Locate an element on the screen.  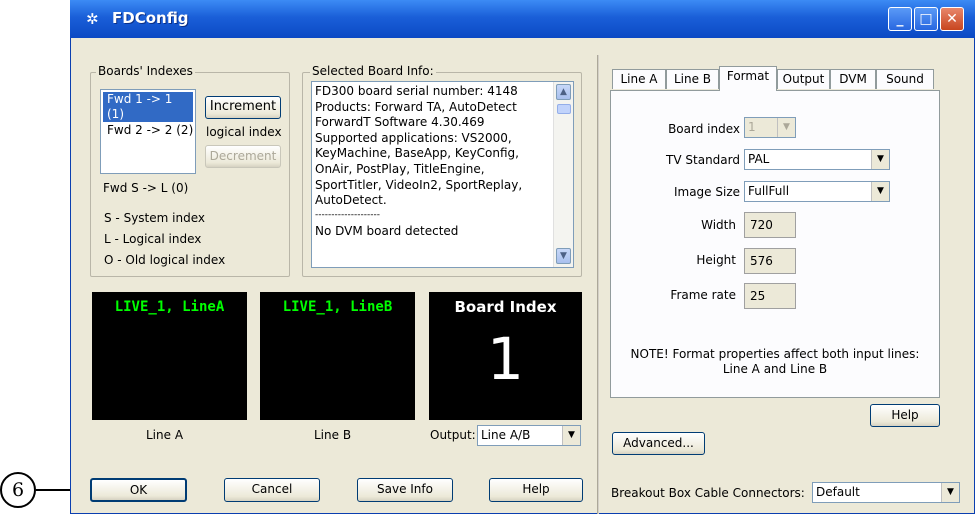
minimize-icon: _ is located at coordinates (900, 19).